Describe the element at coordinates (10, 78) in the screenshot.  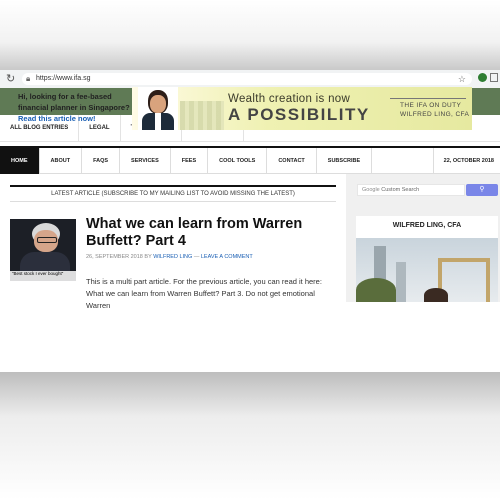
I see `reload-icon: ↻` at that location.